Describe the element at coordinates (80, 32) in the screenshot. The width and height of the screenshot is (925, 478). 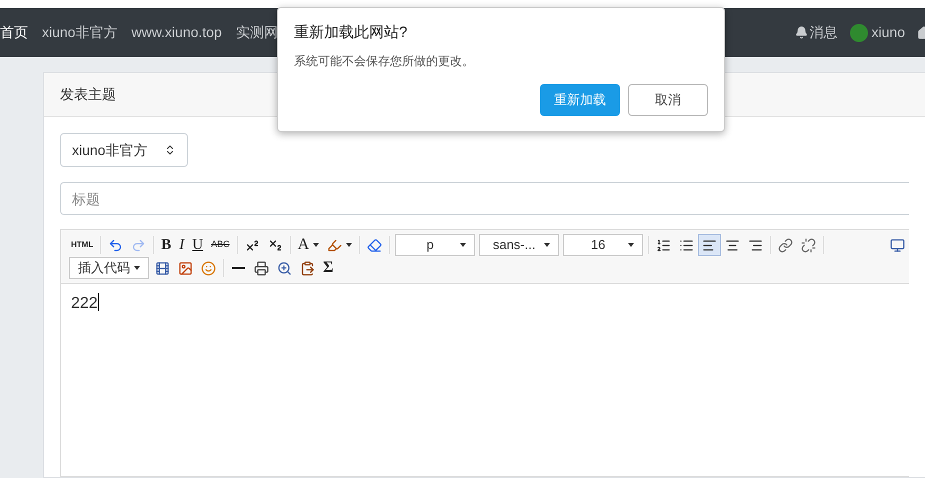
I see `nav-link: xiuno非官方` at that location.